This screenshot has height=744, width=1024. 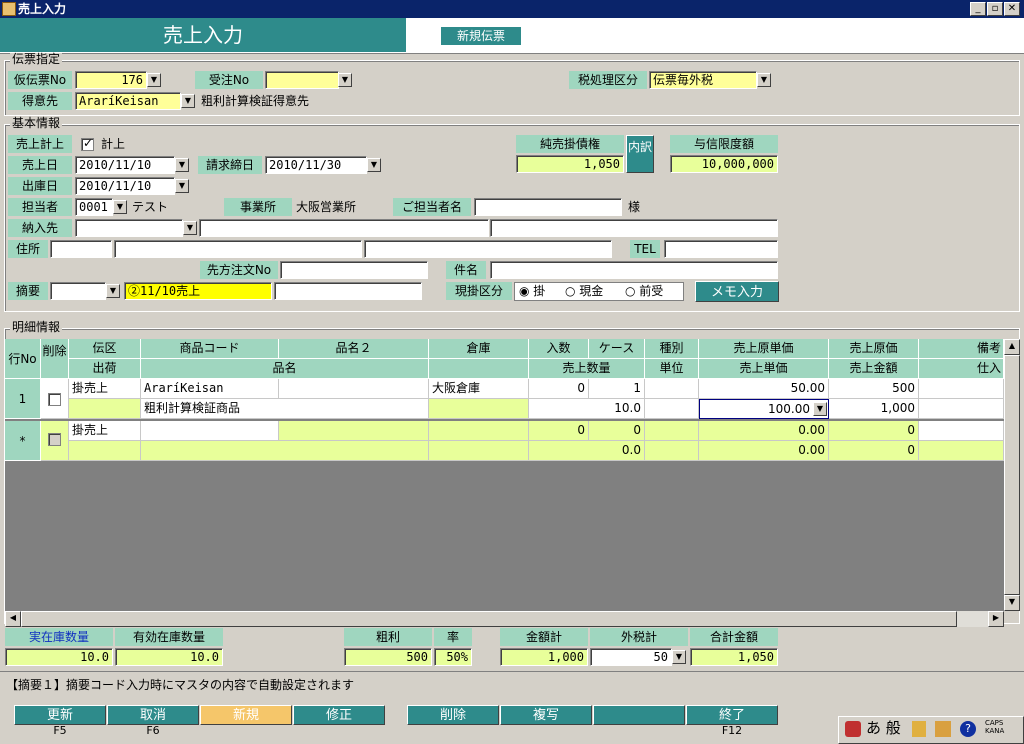 I want to click on radio-maeuke: ○ 前受, so click(x=644, y=291).